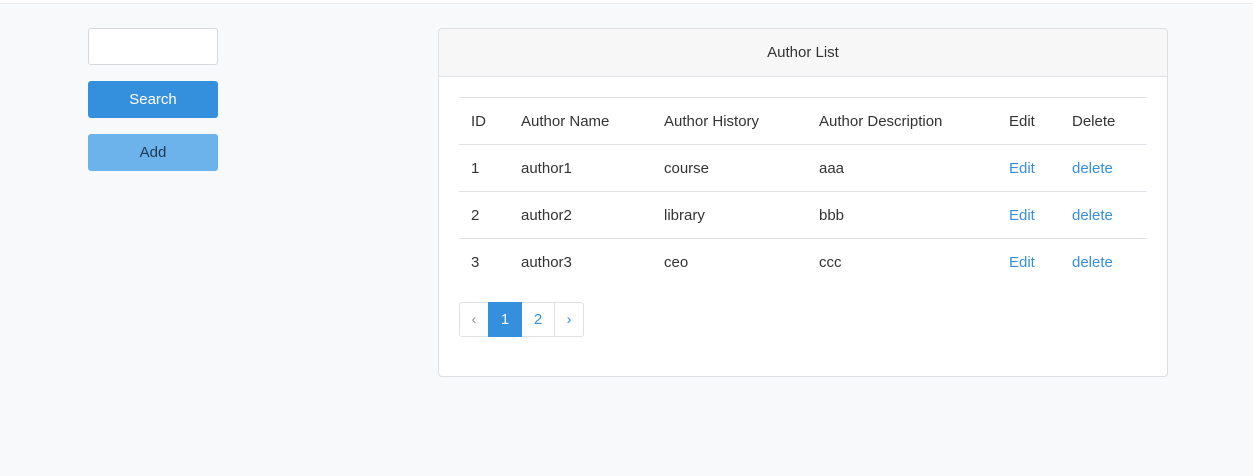 The height and width of the screenshot is (476, 1253). Describe the element at coordinates (1028, 121) in the screenshot. I see `column-header-edit: Edit` at that location.